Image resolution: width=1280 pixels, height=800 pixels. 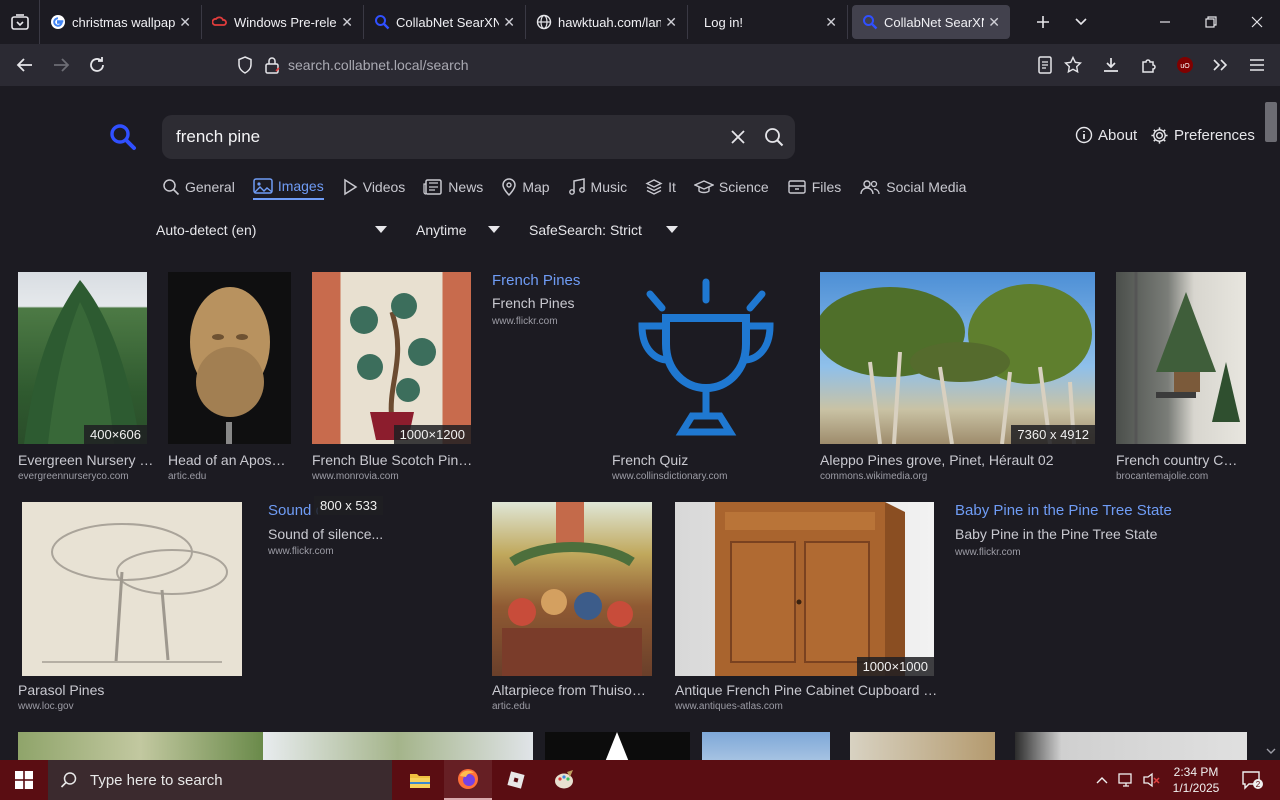 I want to click on tab-music: Music, so click(x=597, y=187).